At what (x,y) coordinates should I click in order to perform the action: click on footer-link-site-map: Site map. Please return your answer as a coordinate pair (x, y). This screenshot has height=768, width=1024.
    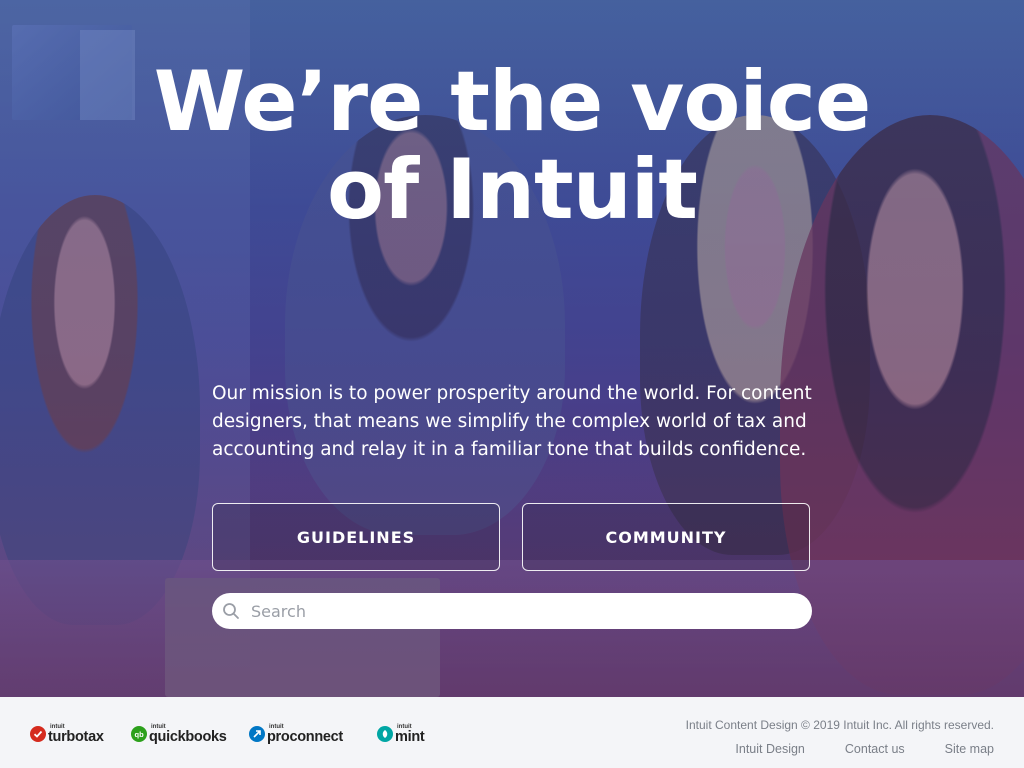
    Looking at the image, I should click on (969, 749).